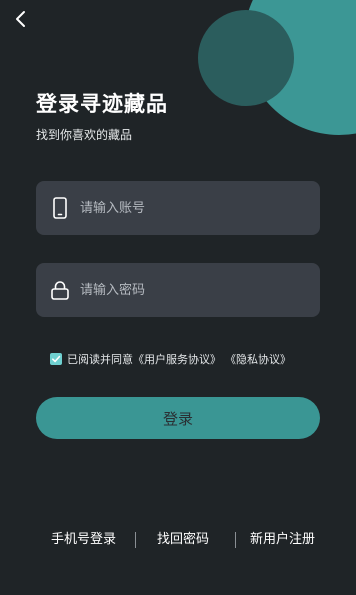 The width and height of the screenshot is (356, 595). I want to click on agreement-text: 已阅读并同意, so click(100, 359).